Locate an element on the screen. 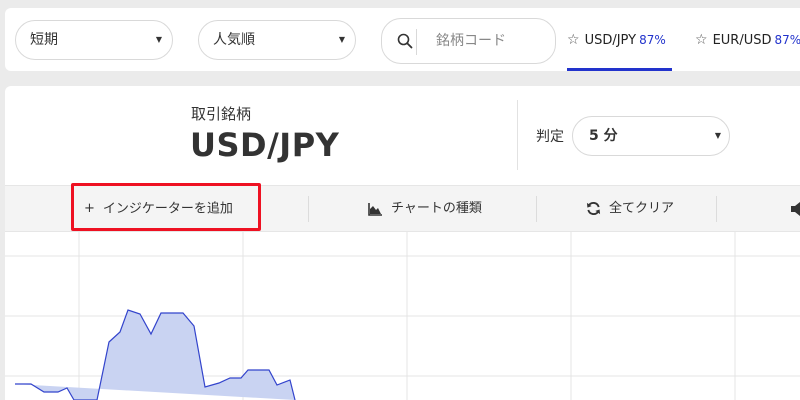  clear-all-label: 全てクリア is located at coordinates (642, 208).